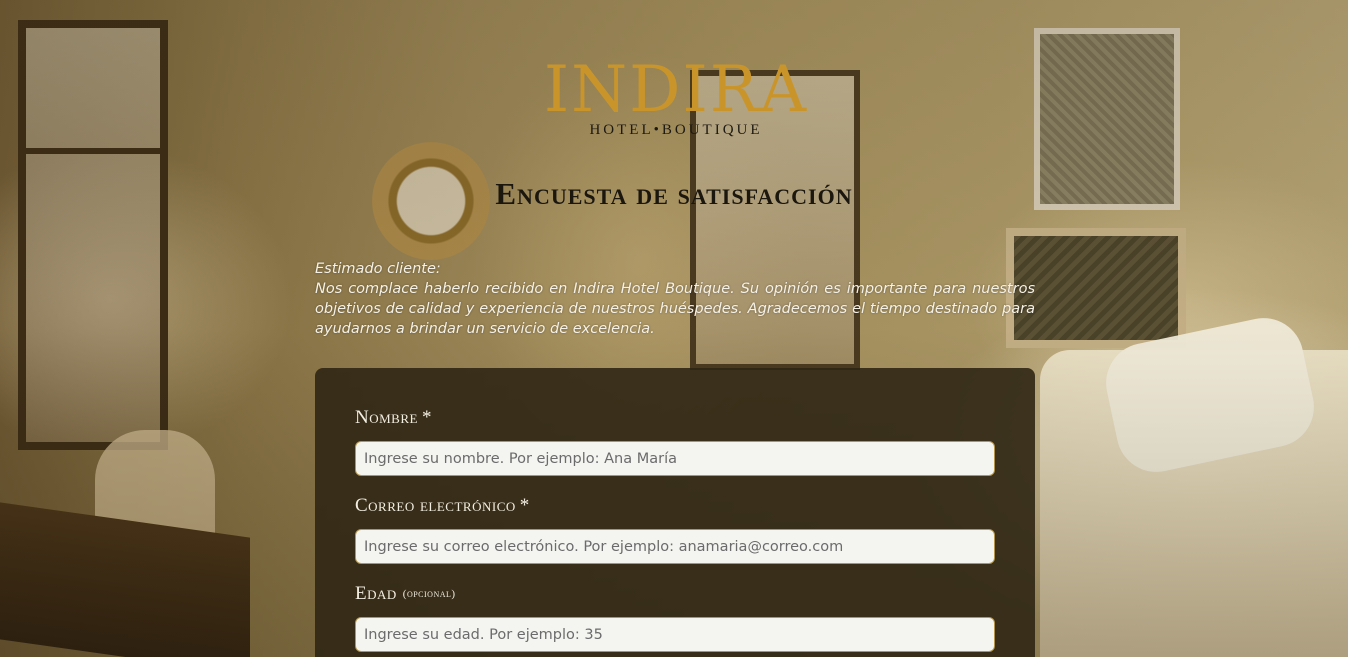 The width and height of the screenshot is (1348, 657). What do you see at coordinates (676, 130) in the screenshot?
I see `logo-subtitle: HOTEL•BOUTIQUE` at bounding box center [676, 130].